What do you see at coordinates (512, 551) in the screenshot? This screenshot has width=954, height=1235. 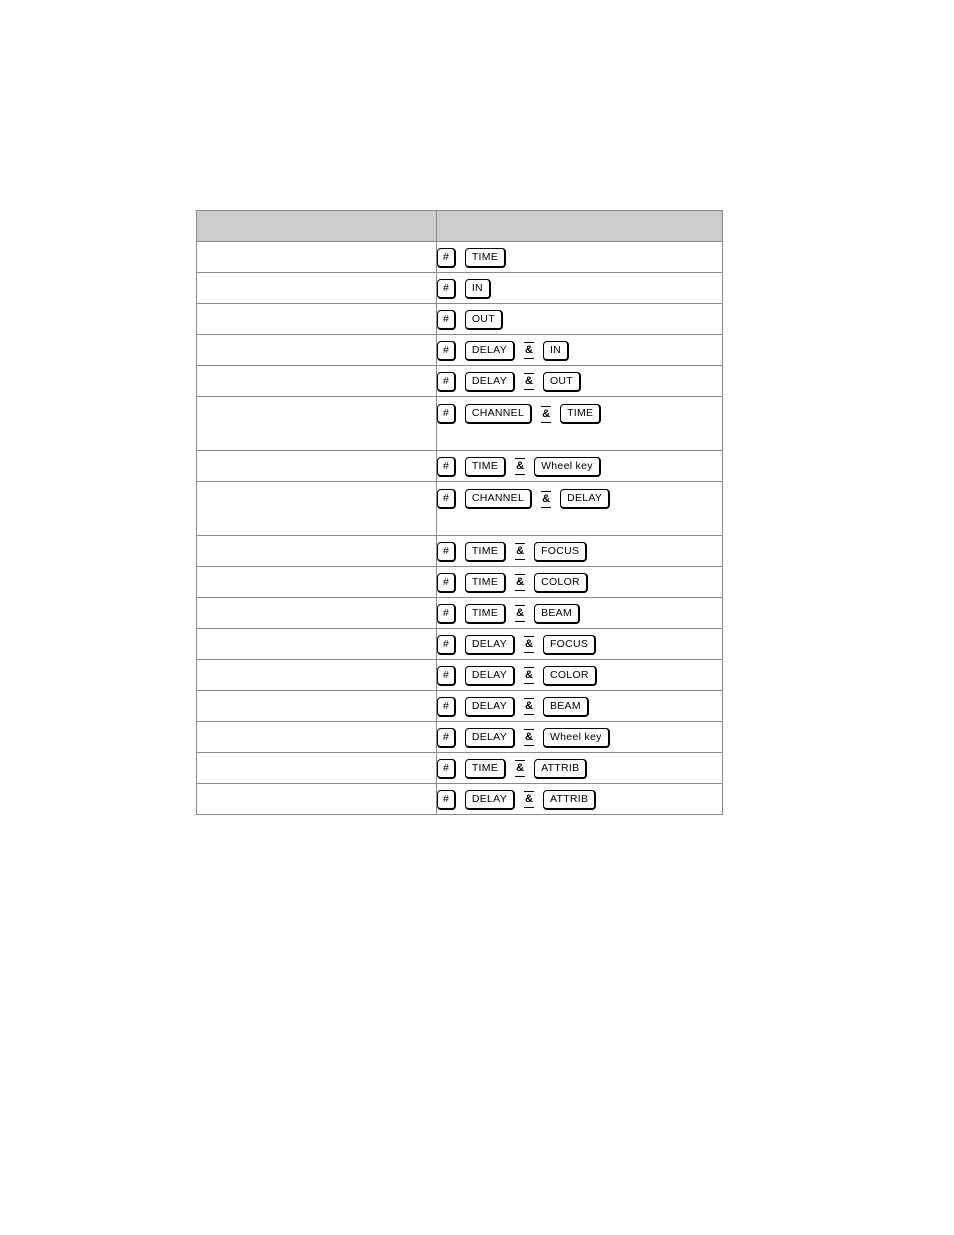 I see `key-sequence: # TIME & FOCUS` at bounding box center [512, 551].